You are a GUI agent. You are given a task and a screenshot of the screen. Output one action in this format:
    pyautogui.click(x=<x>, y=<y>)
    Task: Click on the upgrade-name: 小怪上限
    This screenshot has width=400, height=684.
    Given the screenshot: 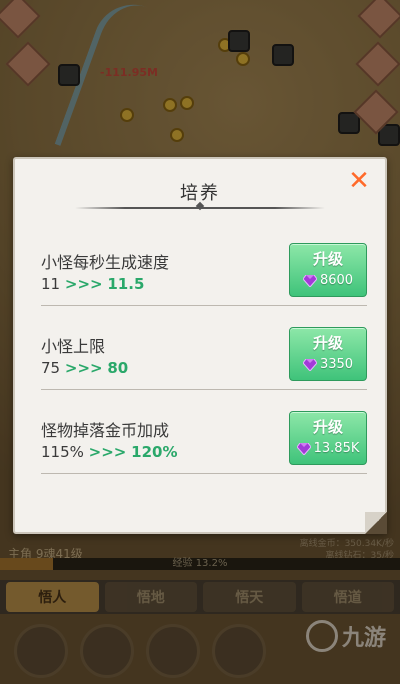 What is the action you would take?
    pyautogui.click(x=73, y=346)
    